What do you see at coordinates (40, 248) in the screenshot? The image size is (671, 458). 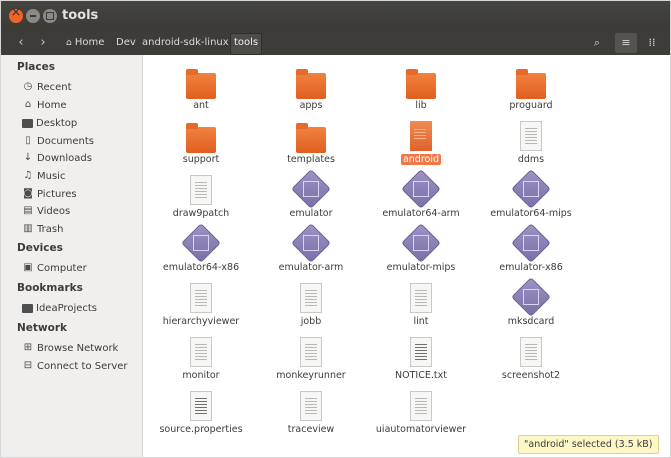 I see `sidebar-section-devices: Devices` at bounding box center [40, 248].